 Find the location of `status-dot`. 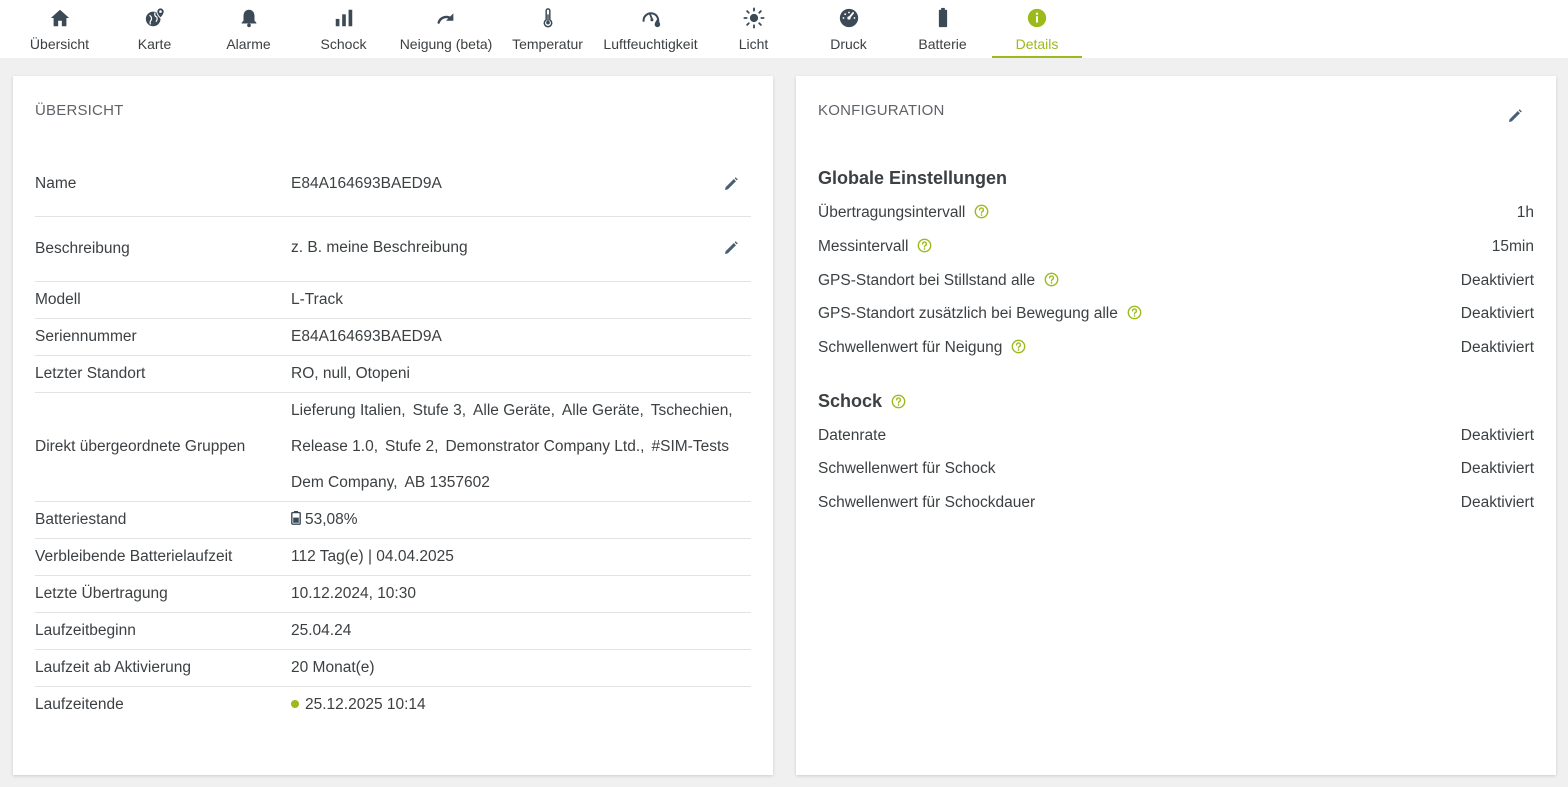

status-dot is located at coordinates (295, 704).